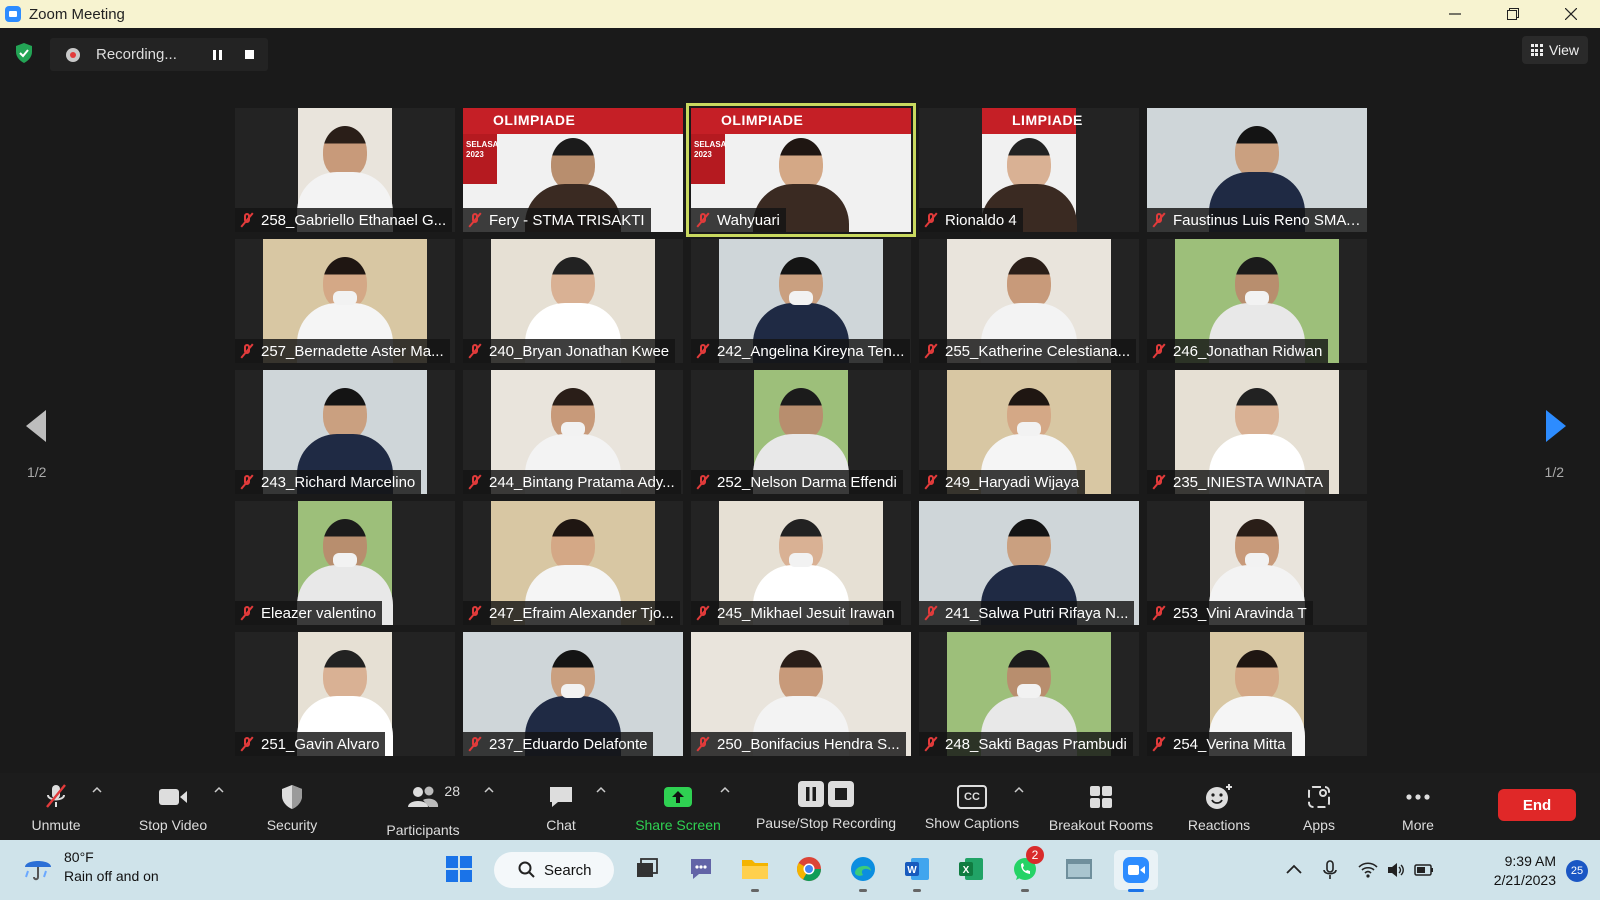  What do you see at coordinates (755, 872) in the screenshot?
I see `file-explorer-app` at bounding box center [755, 872].